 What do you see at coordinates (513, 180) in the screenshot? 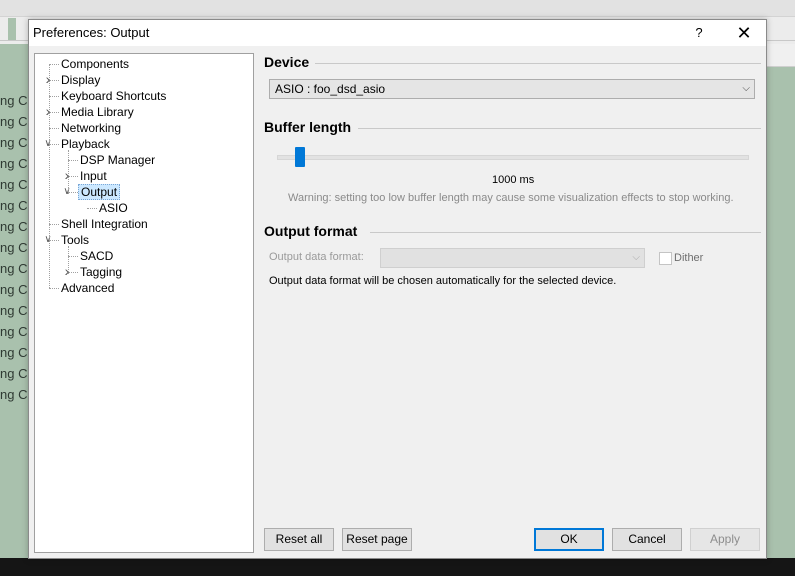
I see `buffer-value: 1000 ms` at bounding box center [513, 180].